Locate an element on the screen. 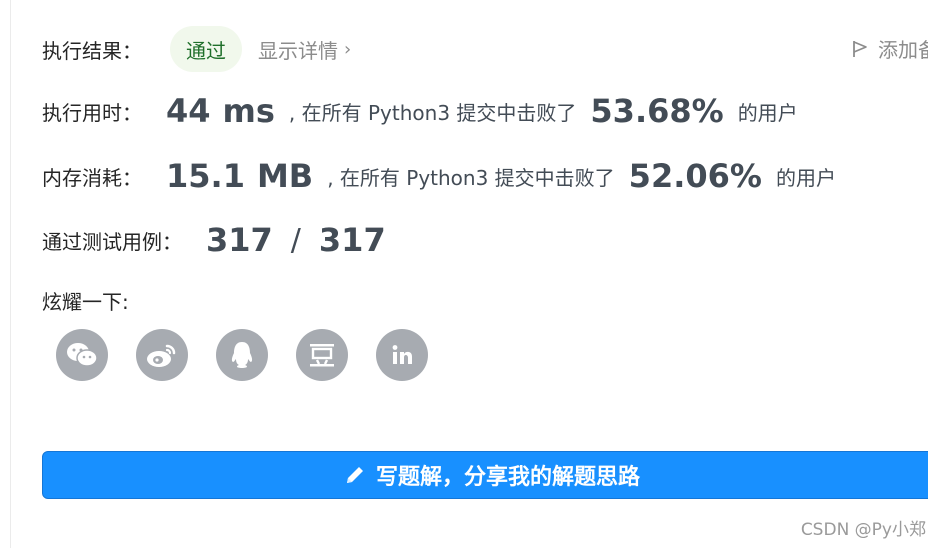 The image size is (928, 548). tests-label: 通过测试用例： is located at coordinates (112, 241).